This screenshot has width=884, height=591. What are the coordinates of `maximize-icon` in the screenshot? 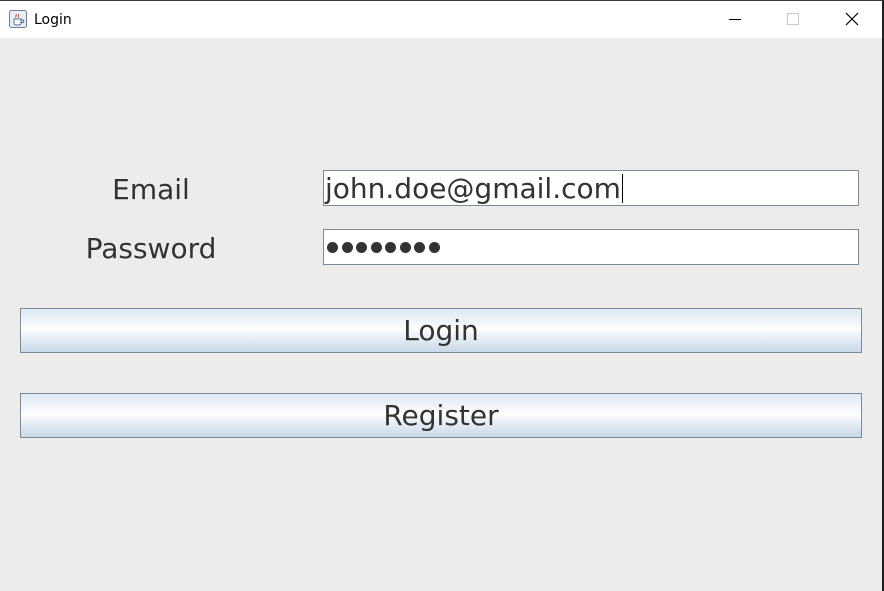 It's located at (793, 19).